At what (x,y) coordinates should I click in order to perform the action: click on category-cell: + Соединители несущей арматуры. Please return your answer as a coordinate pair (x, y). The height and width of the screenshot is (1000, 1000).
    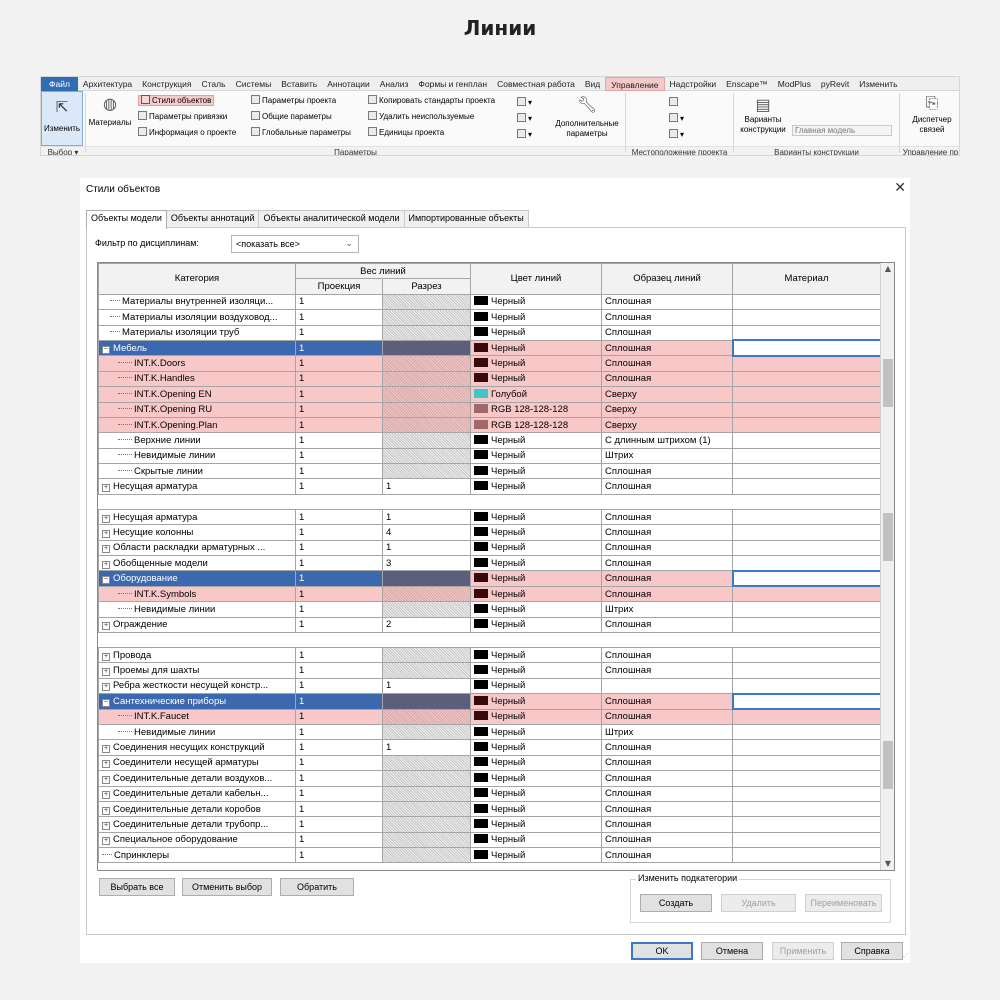
    Looking at the image, I should click on (197, 763).